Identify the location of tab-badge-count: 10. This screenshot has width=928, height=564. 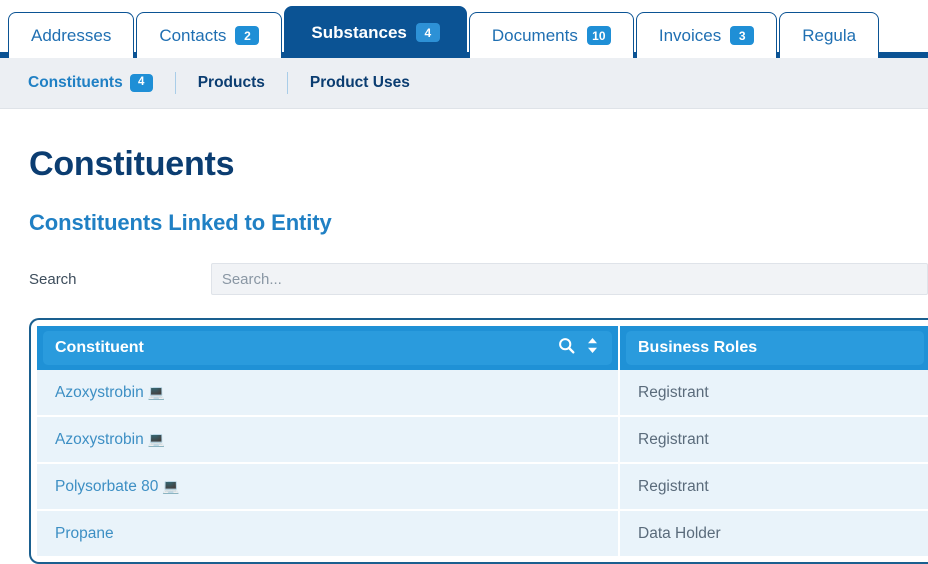
(598, 35).